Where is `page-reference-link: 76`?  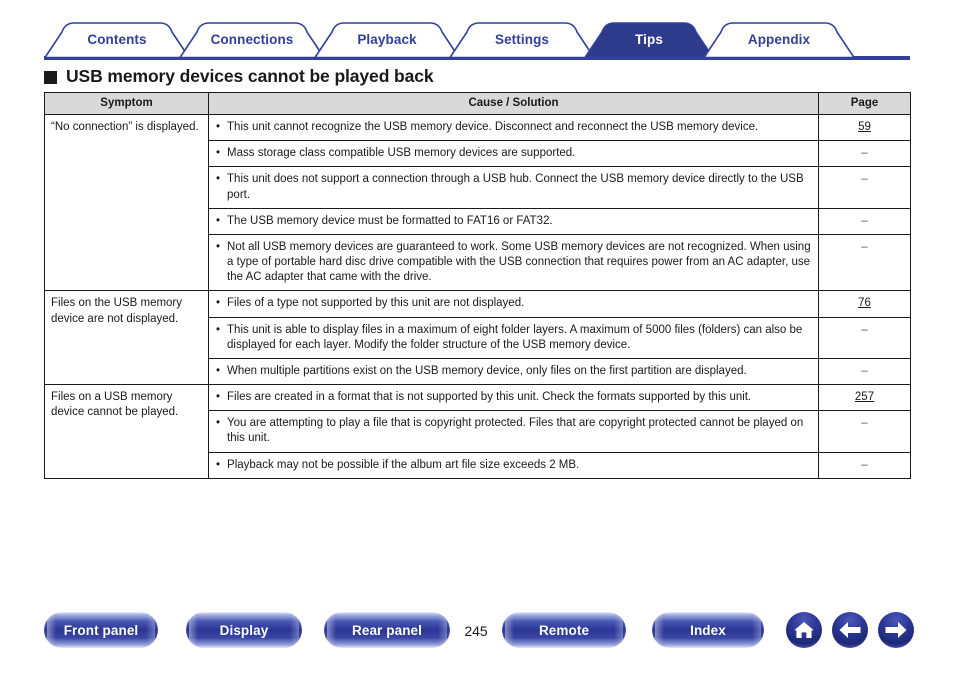
page-reference-link: 76 is located at coordinates (864, 303).